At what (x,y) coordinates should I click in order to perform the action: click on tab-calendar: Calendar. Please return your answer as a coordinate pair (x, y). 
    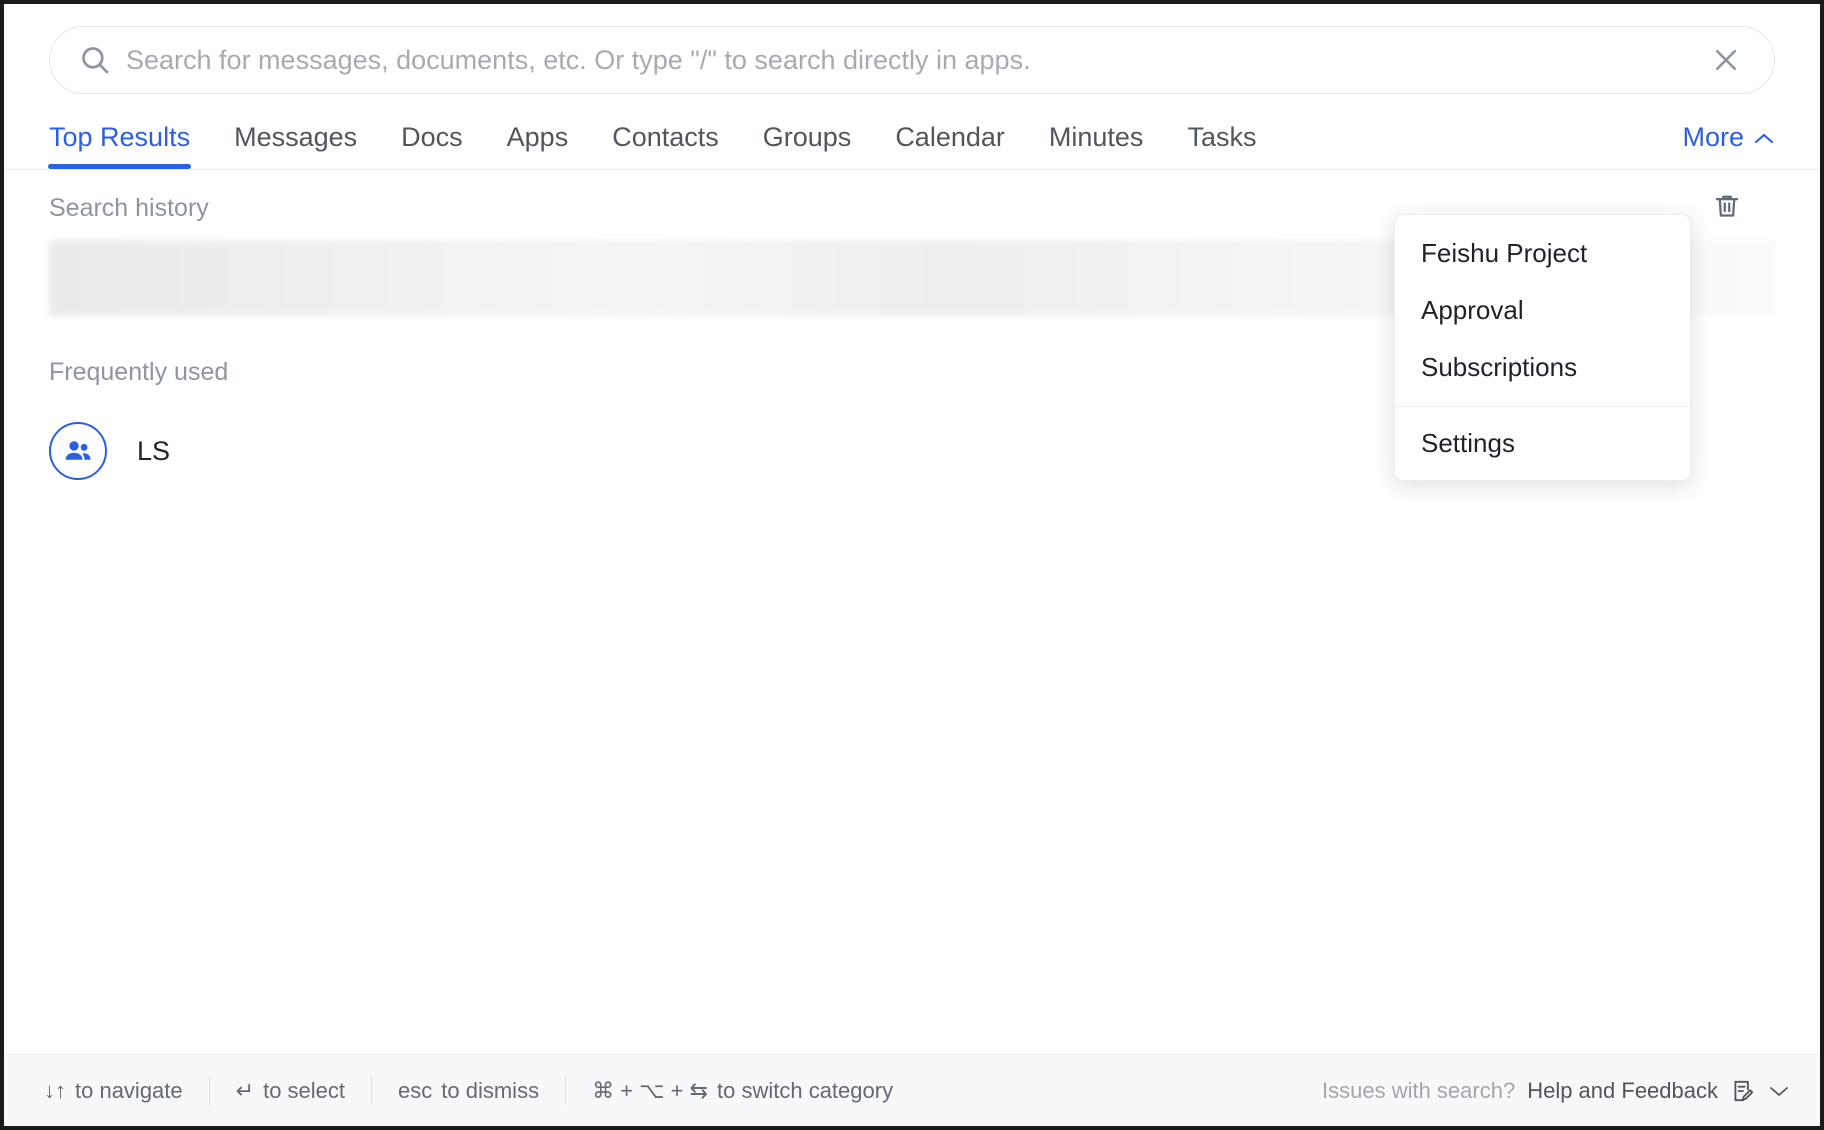
    Looking at the image, I should click on (950, 146).